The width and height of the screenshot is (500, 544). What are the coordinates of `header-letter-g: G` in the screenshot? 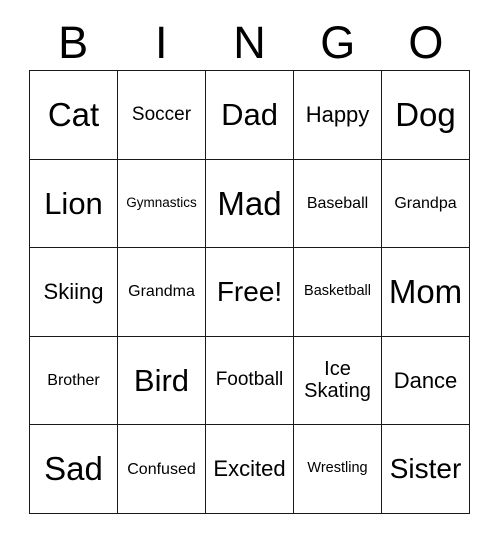 It's located at (338, 42).